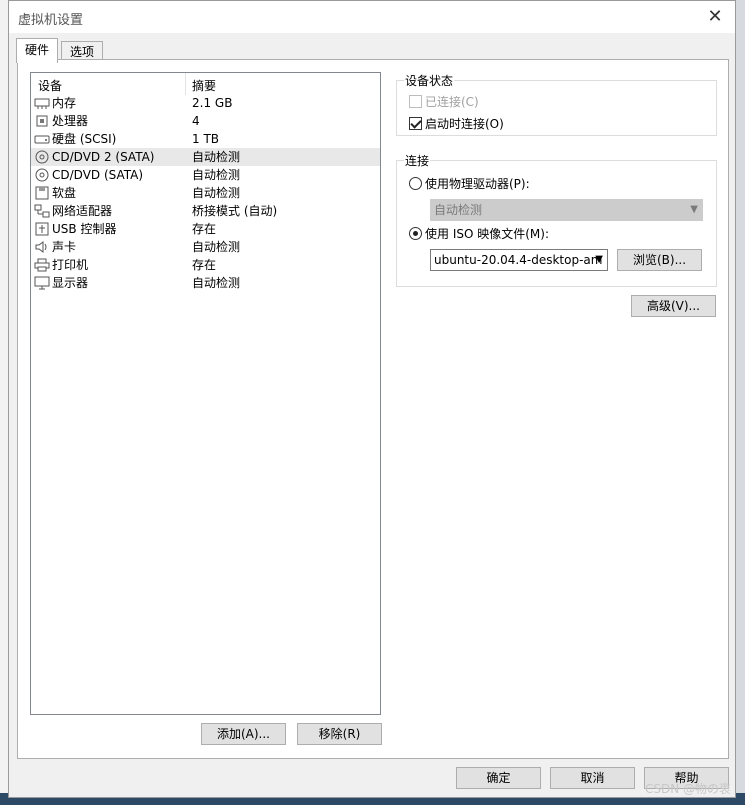  What do you see at coordinates (37, 50) in the screenshot?
I see `tab-hardware: 硬件` at bounding box center [37, 50].